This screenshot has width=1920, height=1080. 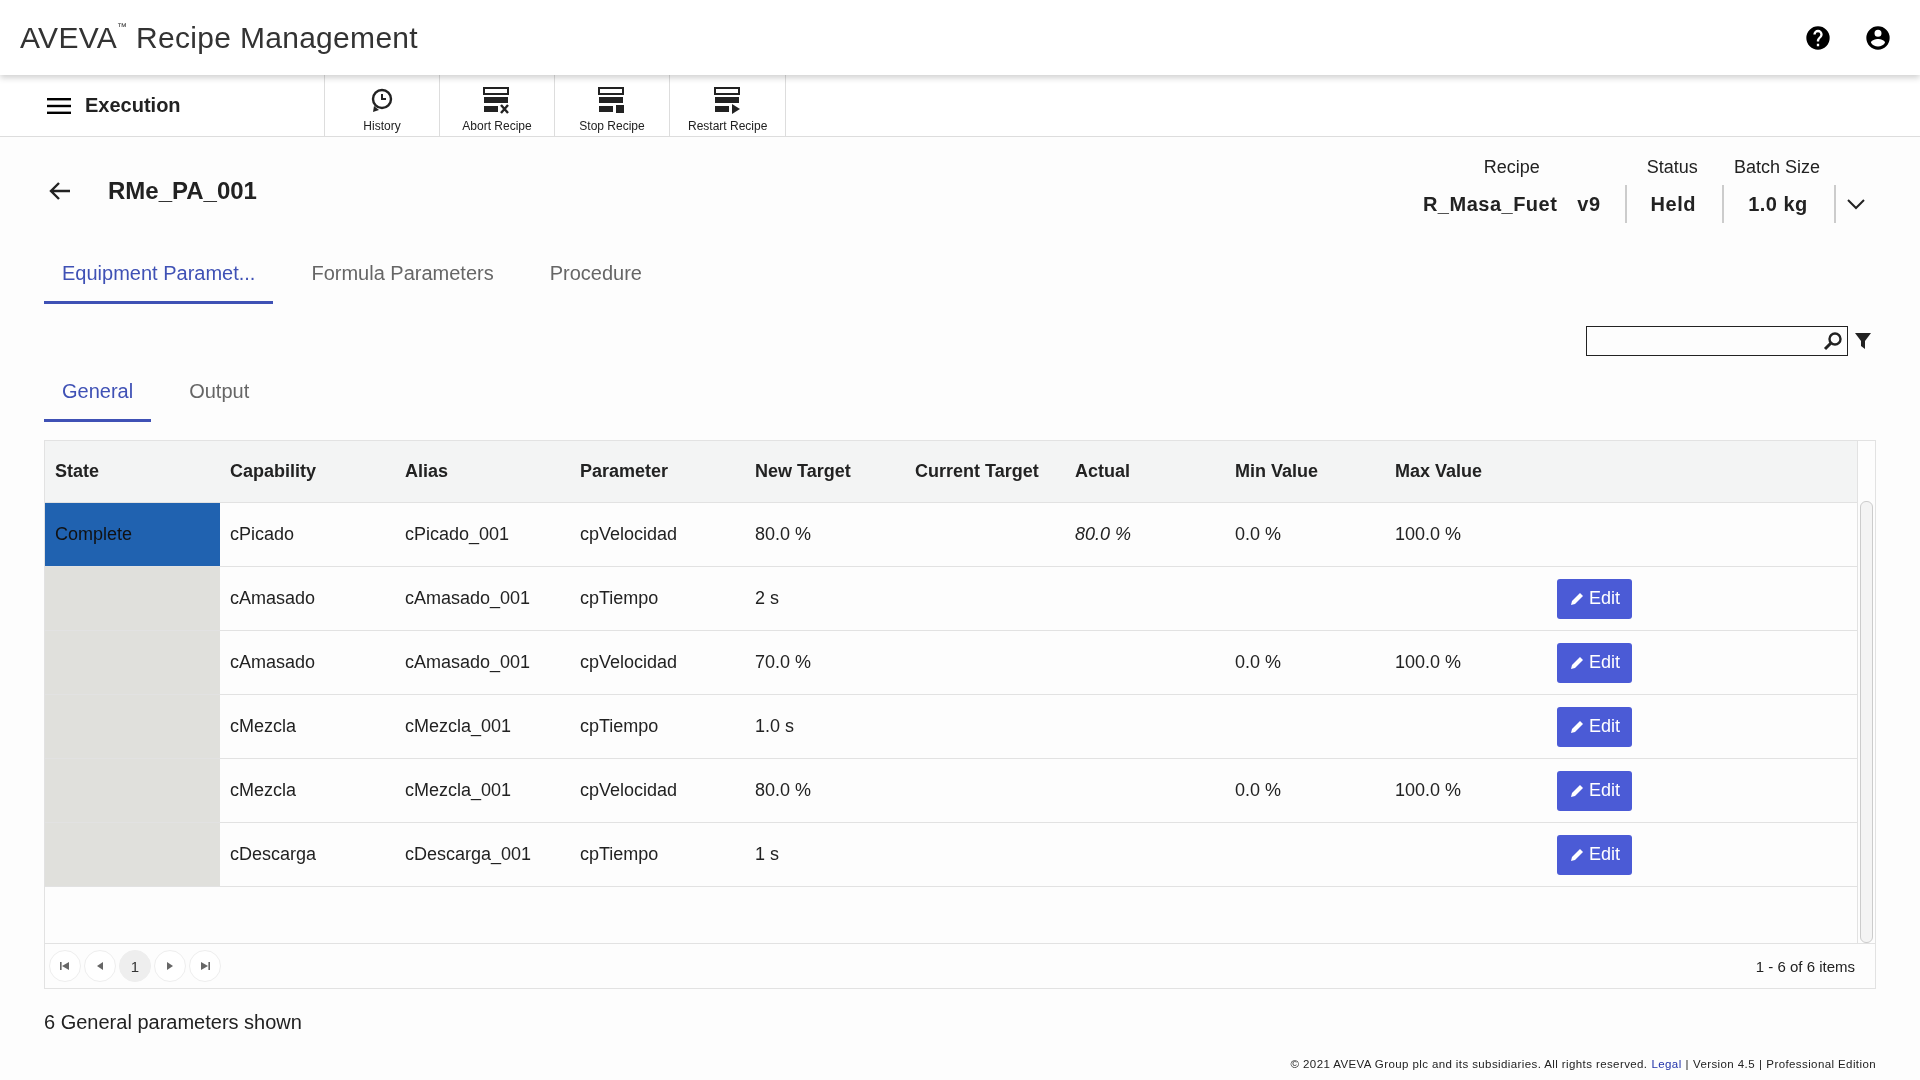 What do you see at coordinates (173, 1022) in the screenshot?
I see `parameters-count: 6 General parameters shown` at bounding box center [173, 1022].